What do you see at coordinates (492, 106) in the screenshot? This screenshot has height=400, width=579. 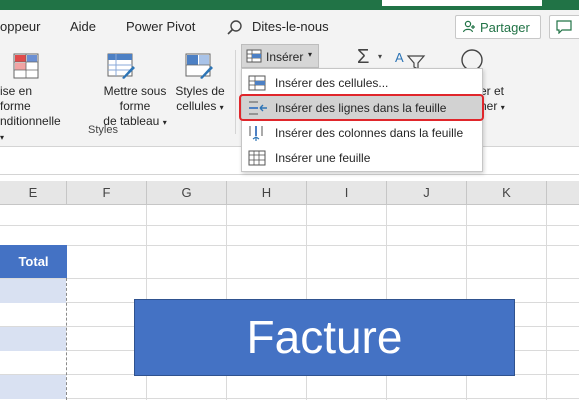 I see `find-select-line2: ner ▾` at bounding box center [492, 106].